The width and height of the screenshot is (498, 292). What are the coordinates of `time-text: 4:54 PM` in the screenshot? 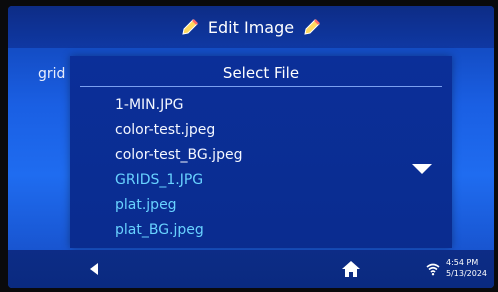 It's located at (462, 262).